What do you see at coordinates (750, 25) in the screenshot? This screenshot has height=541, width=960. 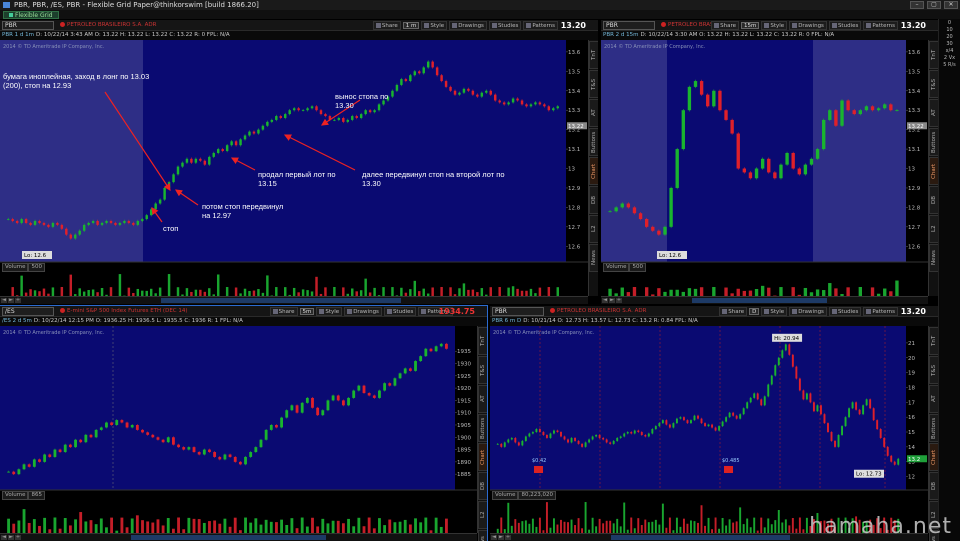 I see `timeframe-button: 15m` at bounding box center [750, 25].